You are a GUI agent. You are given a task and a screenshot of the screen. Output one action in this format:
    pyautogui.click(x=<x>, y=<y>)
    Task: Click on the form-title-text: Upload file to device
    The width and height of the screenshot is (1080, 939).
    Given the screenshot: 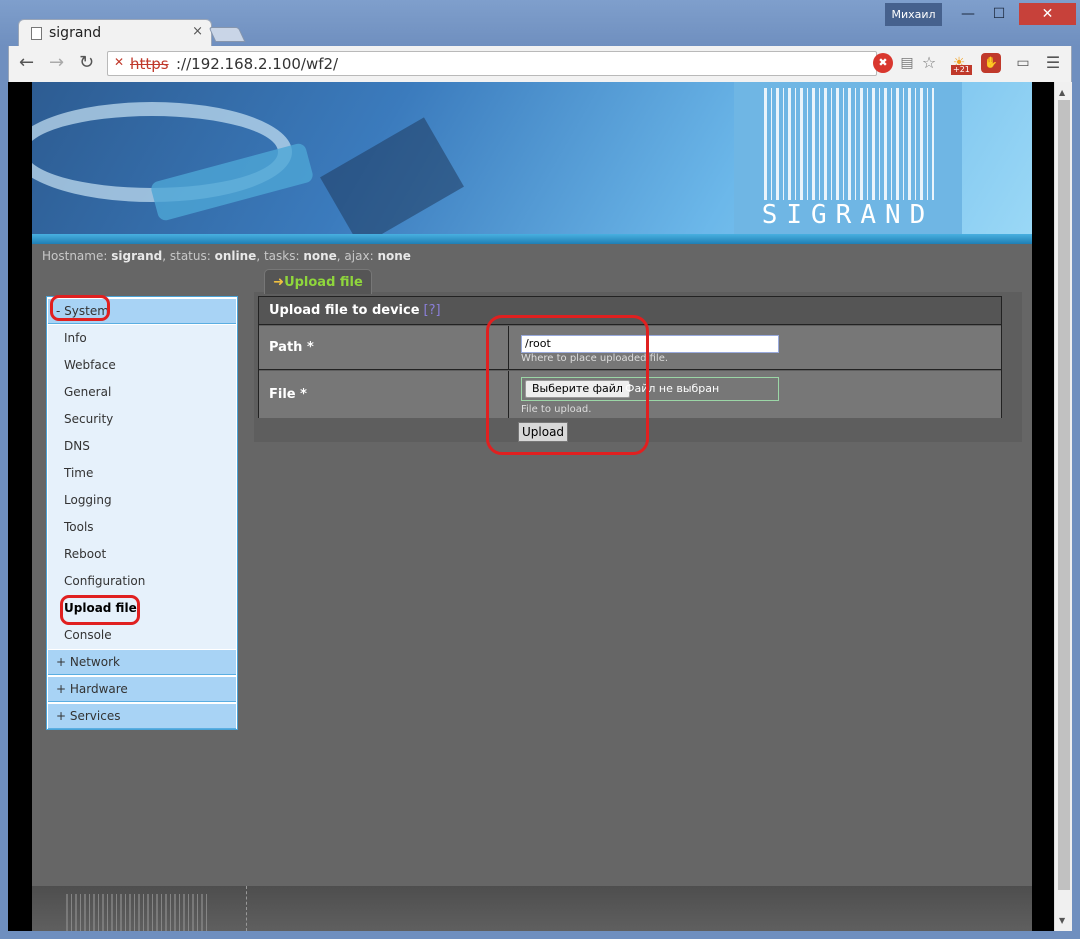 What is the action you would take?
    pyautogui.click(x=344, y=310)
    